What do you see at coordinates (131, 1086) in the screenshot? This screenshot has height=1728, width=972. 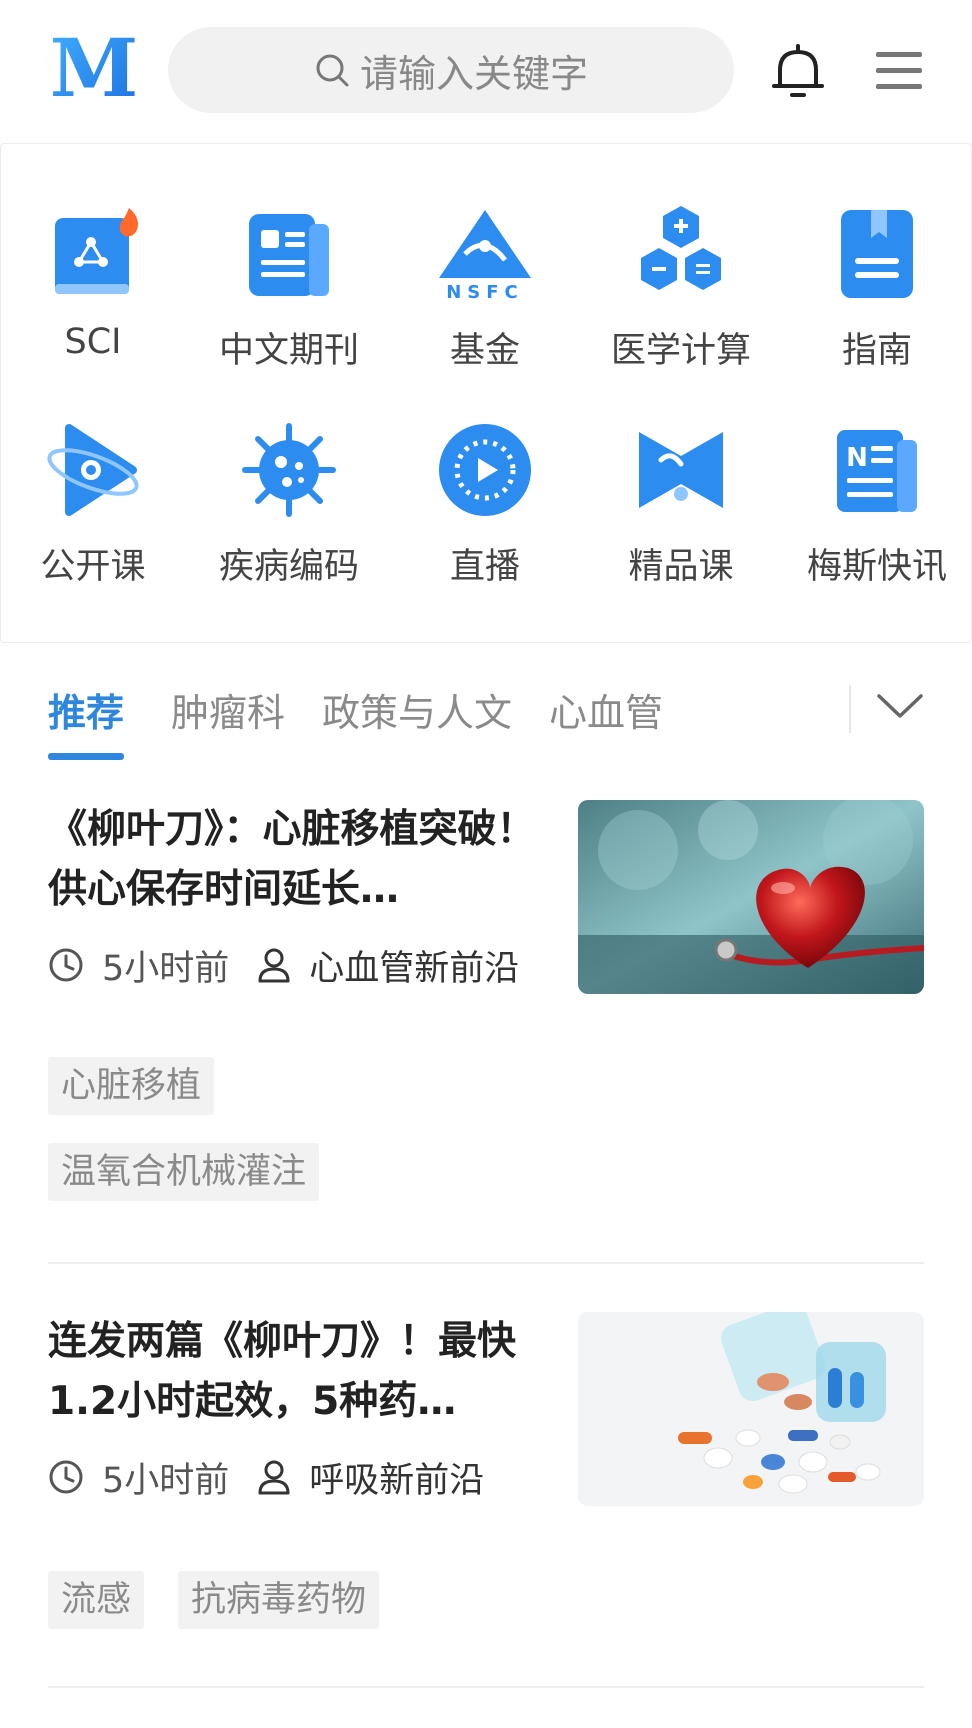 I see `tag: 心脏移植` at bounding box center [131, 1086].